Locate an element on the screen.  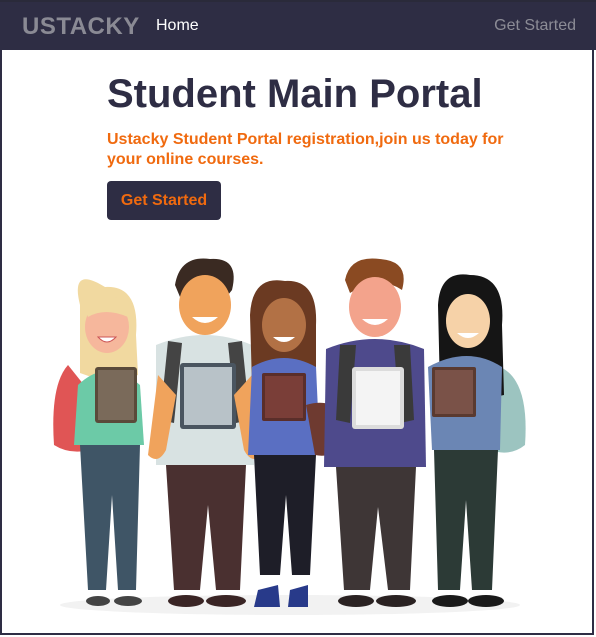
page-title: Student Main Portal is located at coordinates (295, 94).